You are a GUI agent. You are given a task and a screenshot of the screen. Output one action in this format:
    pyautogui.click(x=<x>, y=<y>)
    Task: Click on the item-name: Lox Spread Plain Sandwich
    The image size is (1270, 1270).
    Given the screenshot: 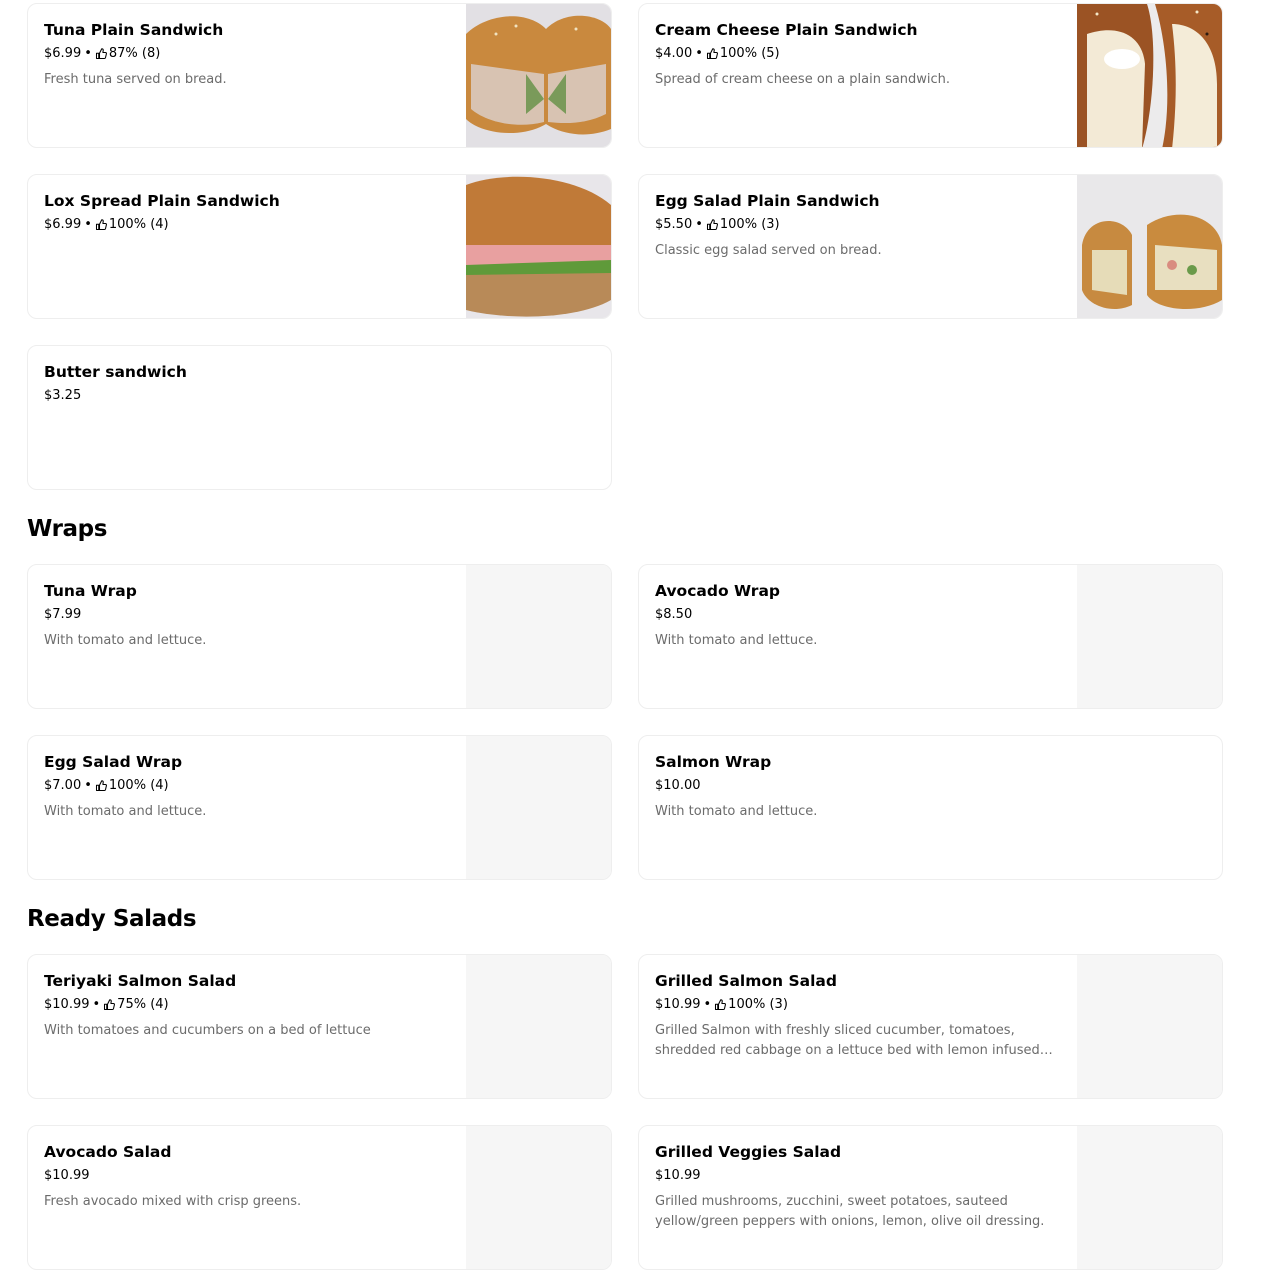 What is the action you would take?
    pyautogui.click(x=162, y=201)
    